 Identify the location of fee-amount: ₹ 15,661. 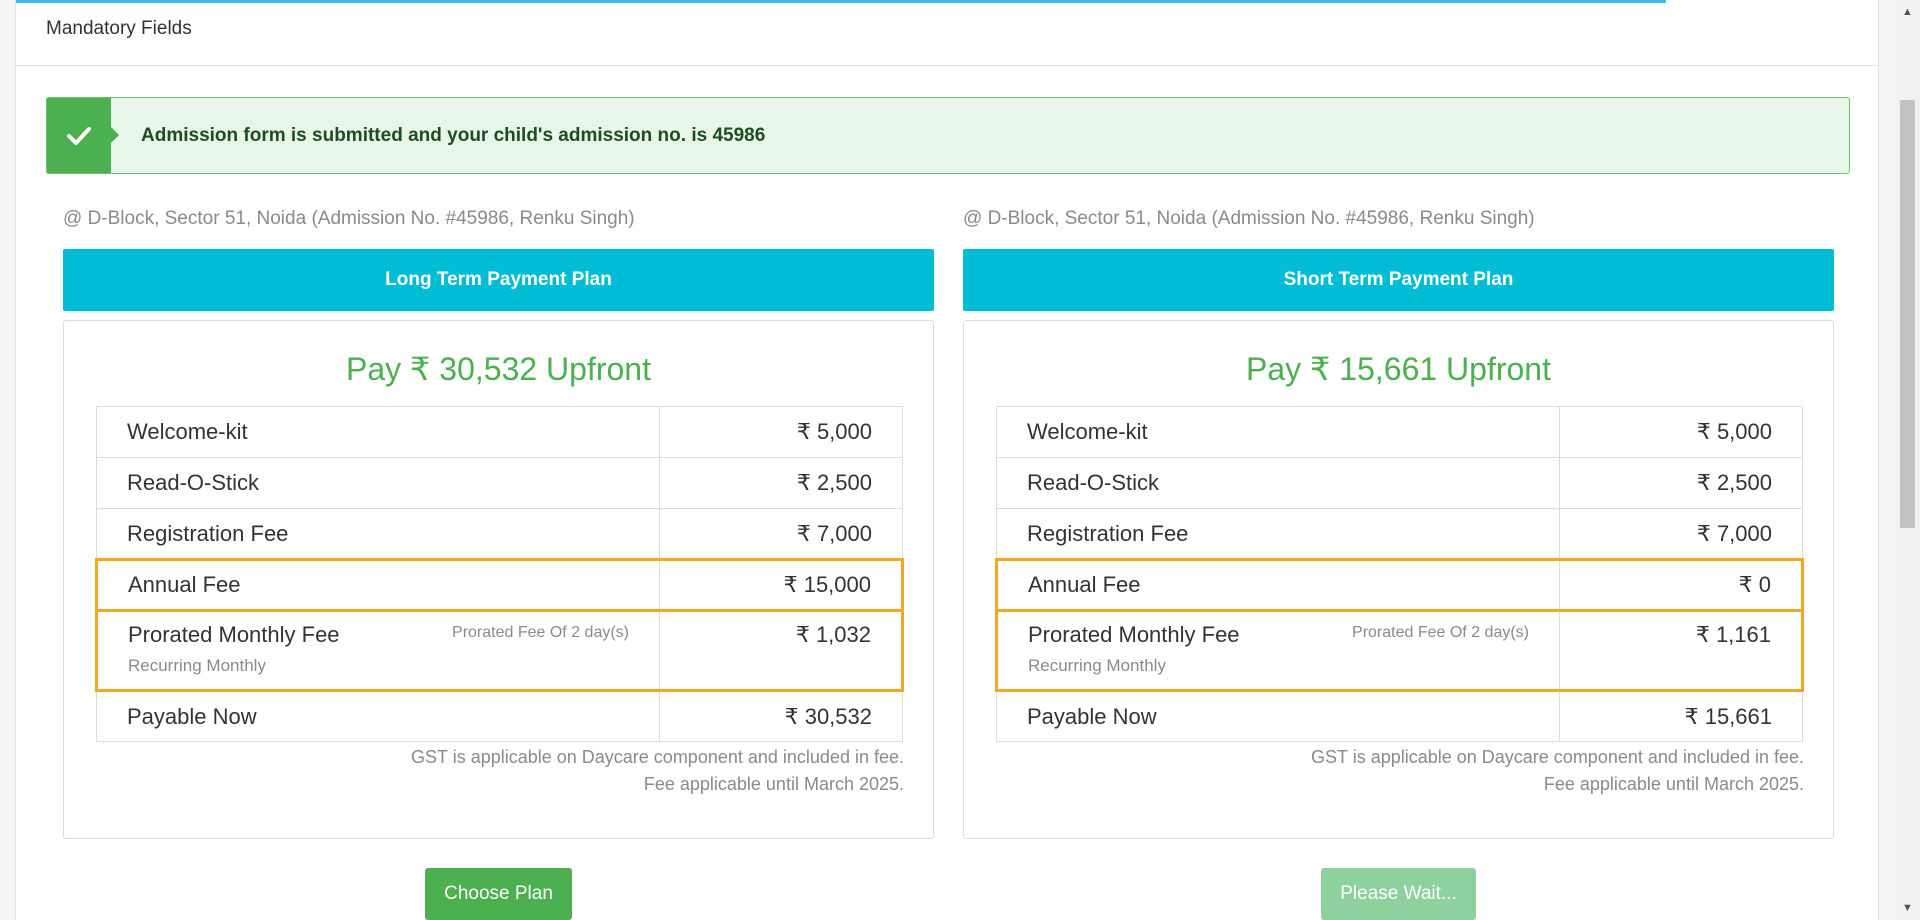
(1681, 716).